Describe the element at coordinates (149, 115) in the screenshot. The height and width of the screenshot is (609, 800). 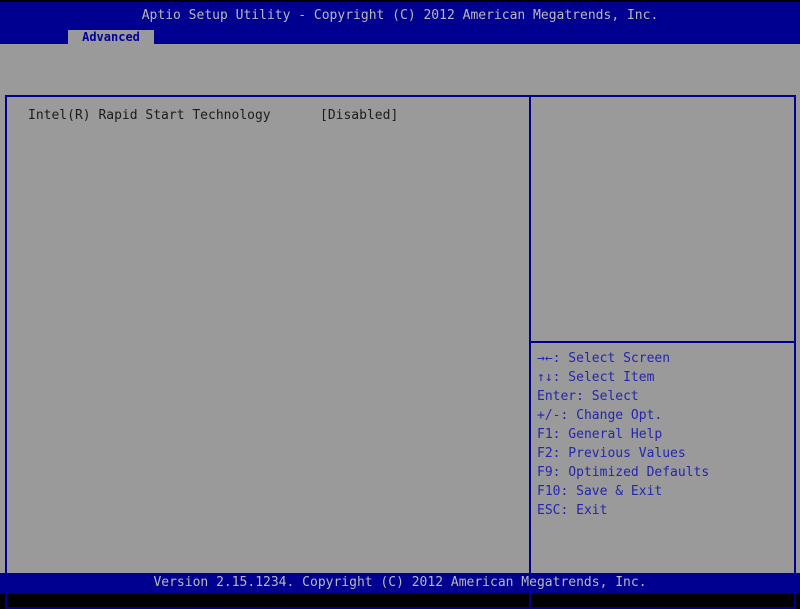
I see `setting-label: Intel(R) Rapid Start Technology` at that location.